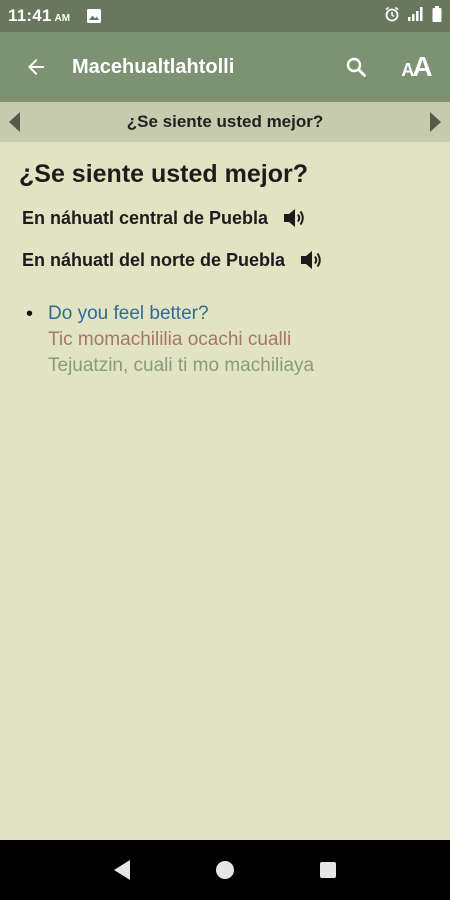  I want to click on font-size-big-glyph: A, so click(422, 66).